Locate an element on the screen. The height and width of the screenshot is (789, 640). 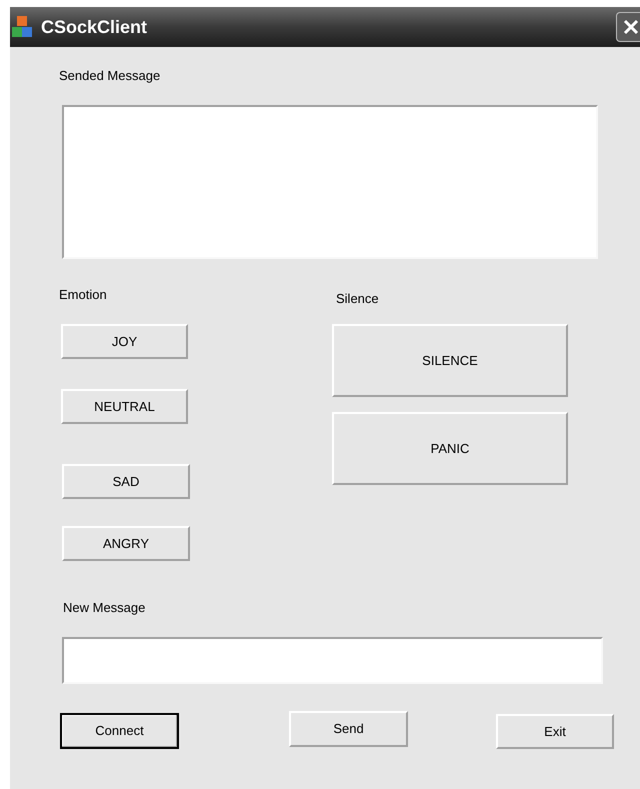
emotion-button: NEUTRAL is located at coordinates (124, 406).